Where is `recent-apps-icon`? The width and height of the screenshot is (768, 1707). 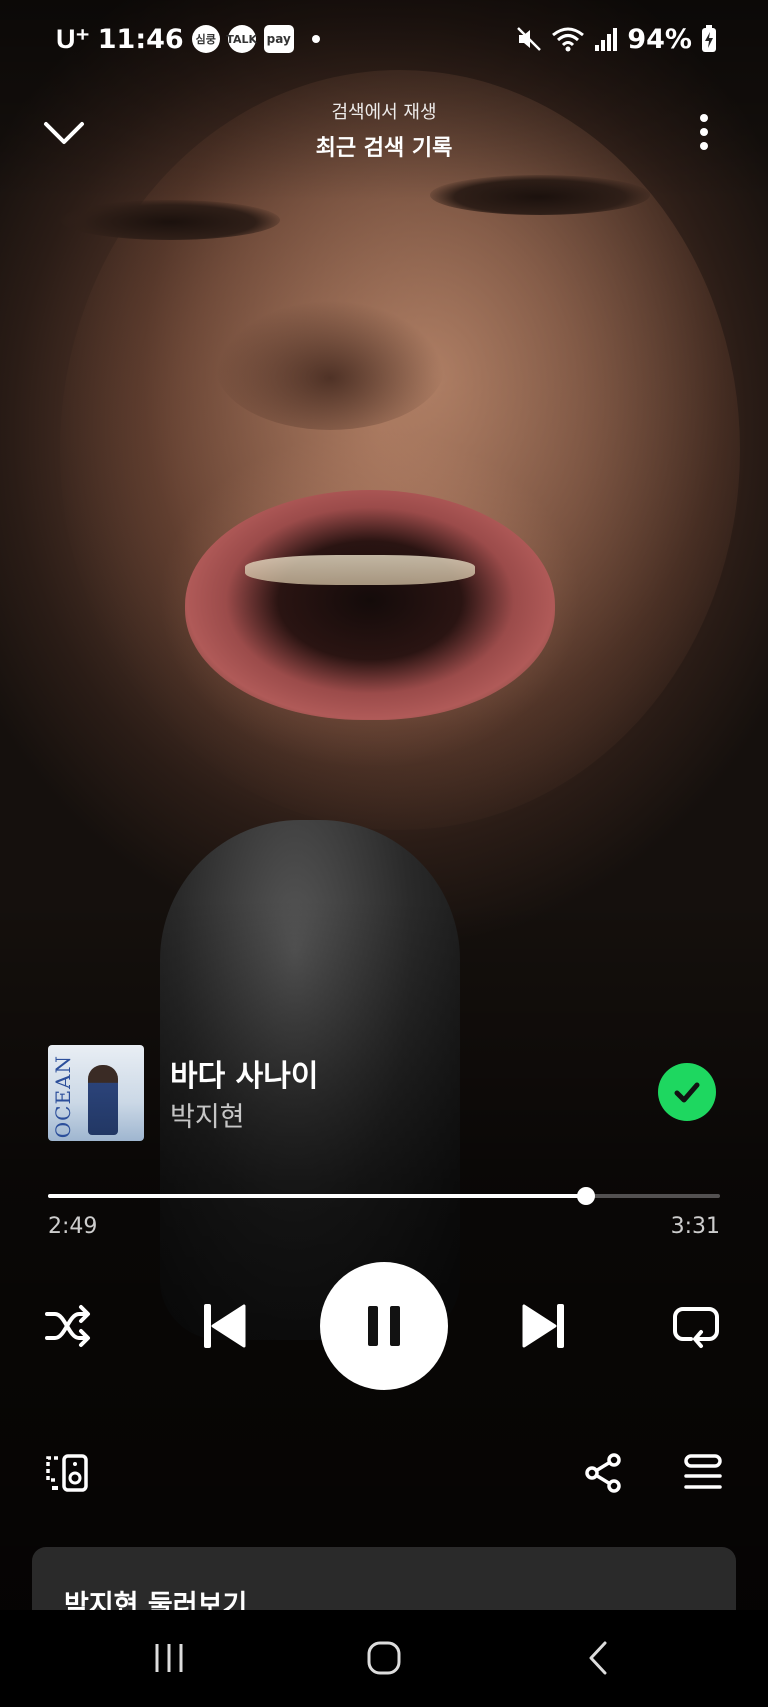
recent-apps-icon is located at coordinates (169, 1658).